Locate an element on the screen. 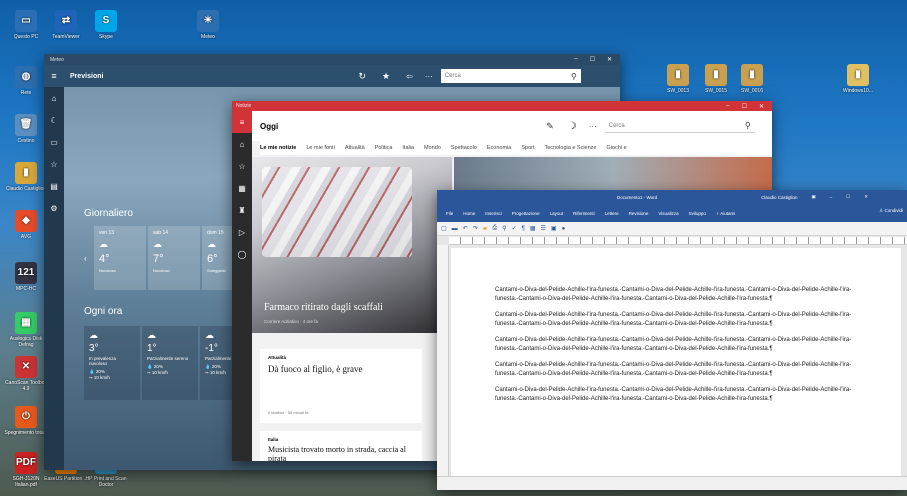  news-tab: Attualità is located at coordinates (355, 148).